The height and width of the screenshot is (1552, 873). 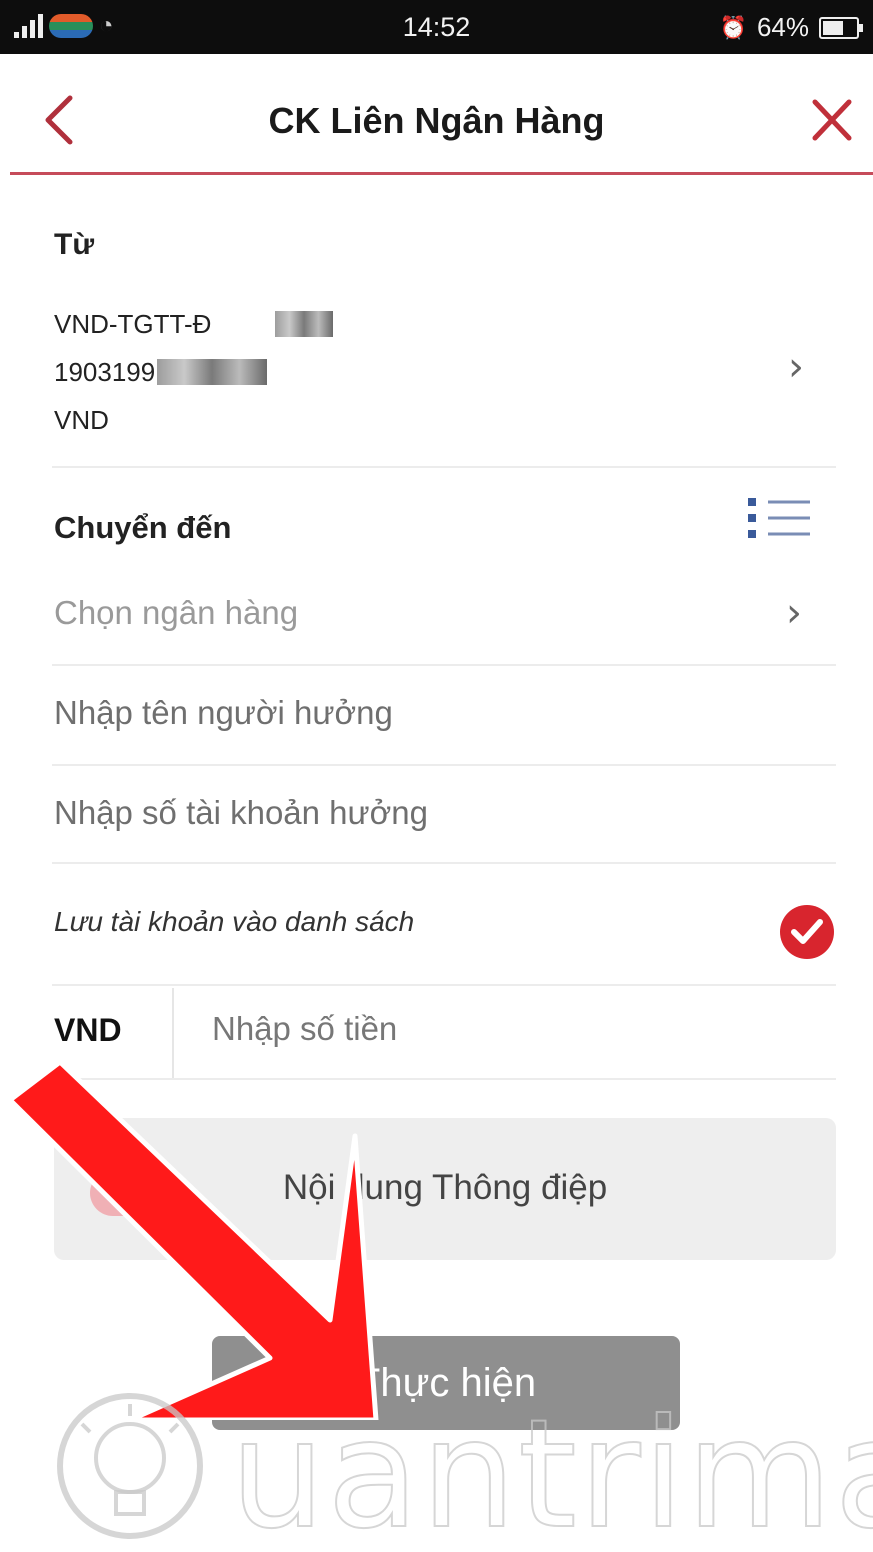 What do you see at coordinates (143, 527) in the screenshot?
I see `to-label: Chuyển đến` at bounding box center [143, 527].